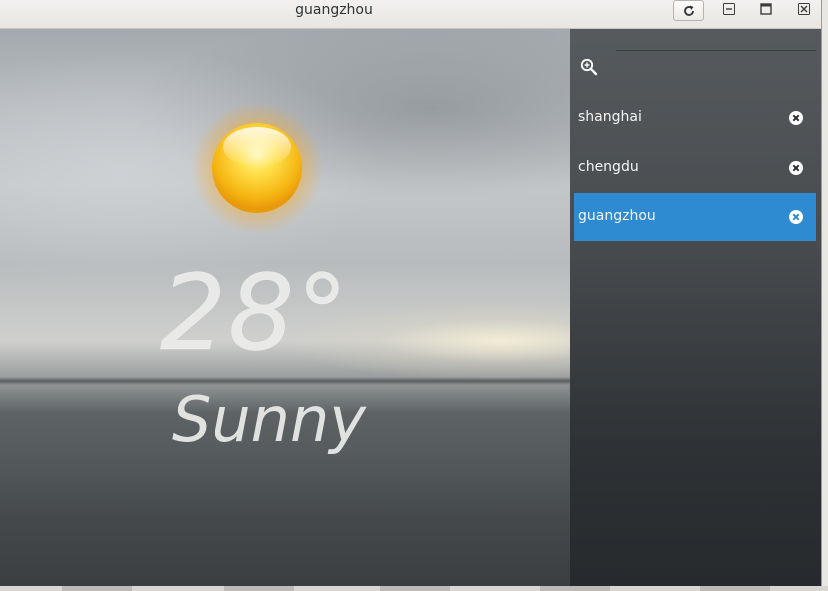 This screenshot has width=828, height=591. What do you see at coordinates (255, 313) in the screenshot?
I see `temperature-value: 28°` at bounding box center [255, 313].